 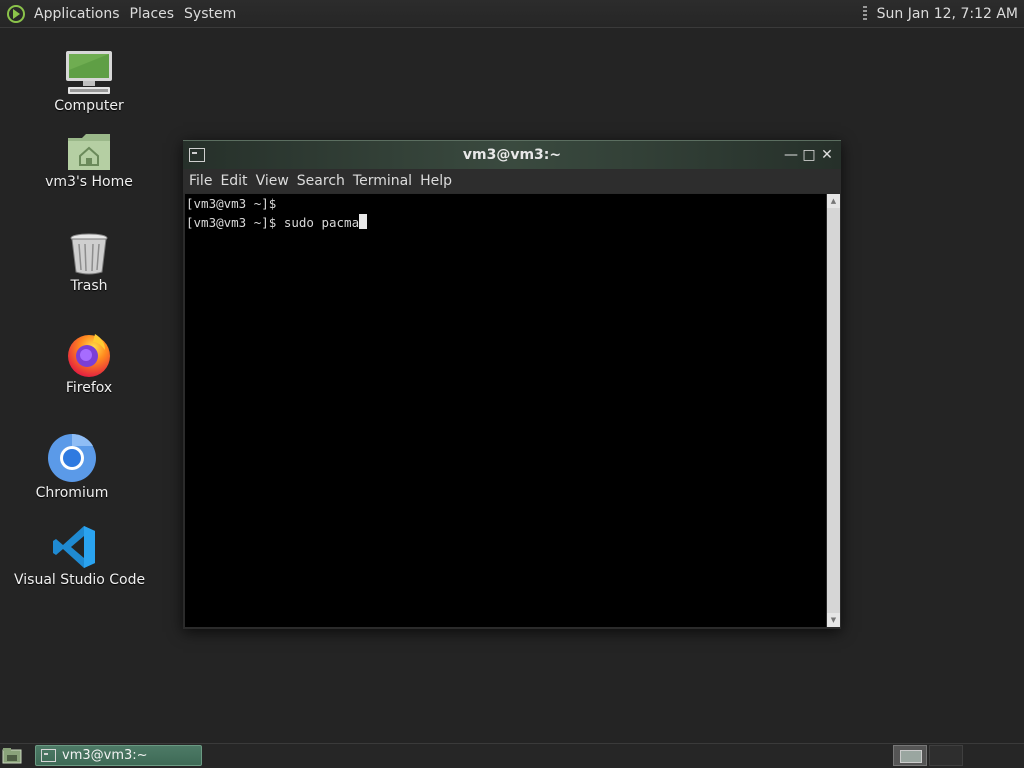 I want to click on terminal-command: [vm3@vm3 ~]$ sudo pacma, so click(x=273, y=222).